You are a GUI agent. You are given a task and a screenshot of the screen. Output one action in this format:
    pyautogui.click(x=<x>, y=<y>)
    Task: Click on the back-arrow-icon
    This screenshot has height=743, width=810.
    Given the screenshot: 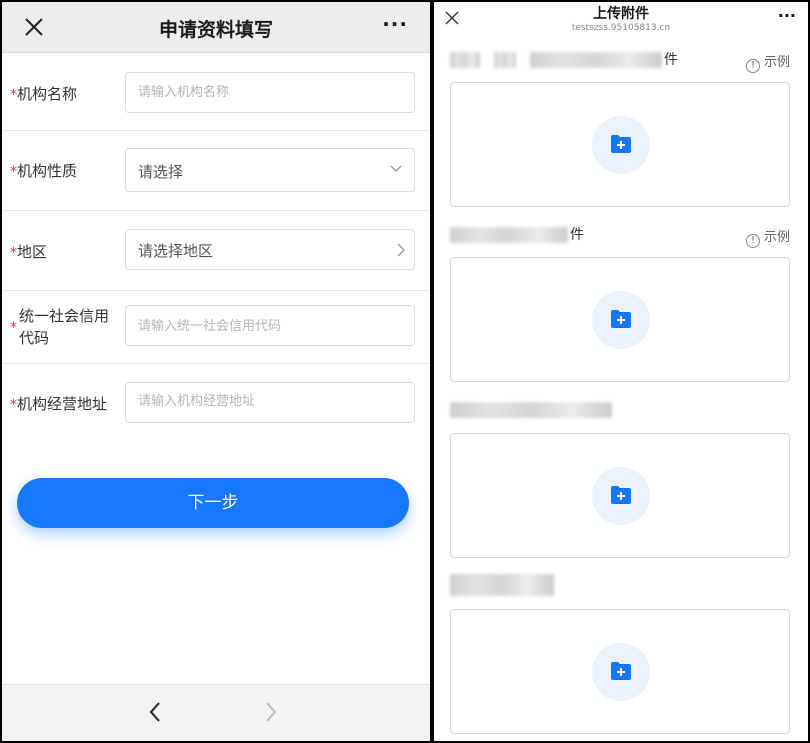 What is the action you would take?
    pyautogui.click(x=155, y=712)
    